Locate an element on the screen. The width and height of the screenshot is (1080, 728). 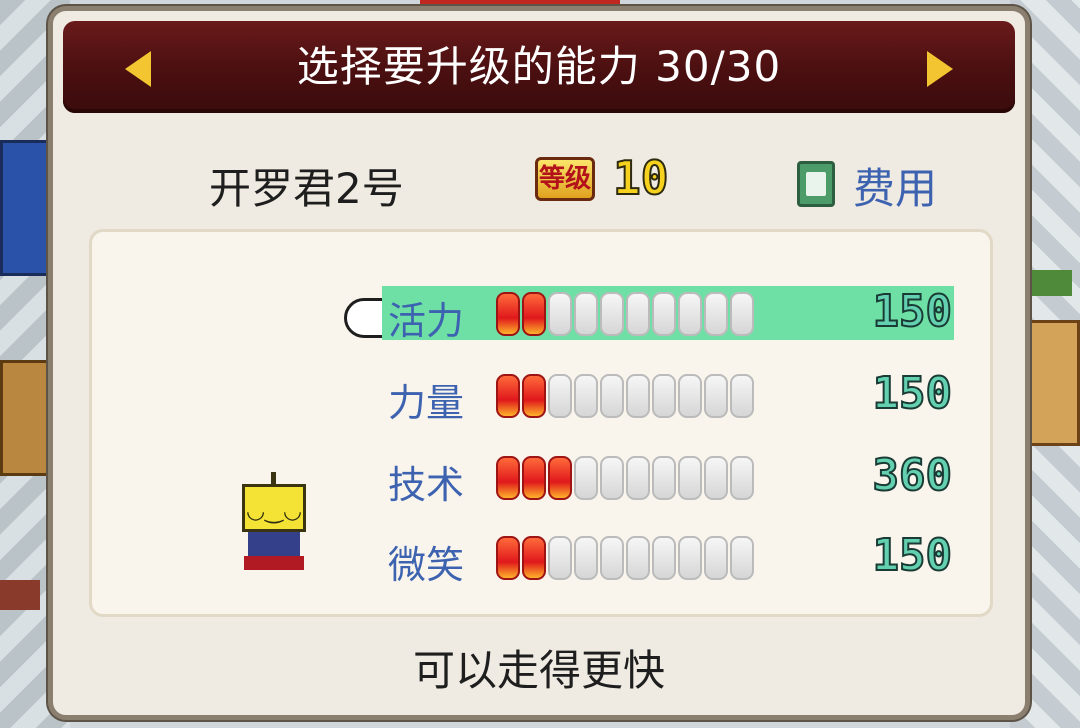
background-plant is located at coordinates (1050, 283).